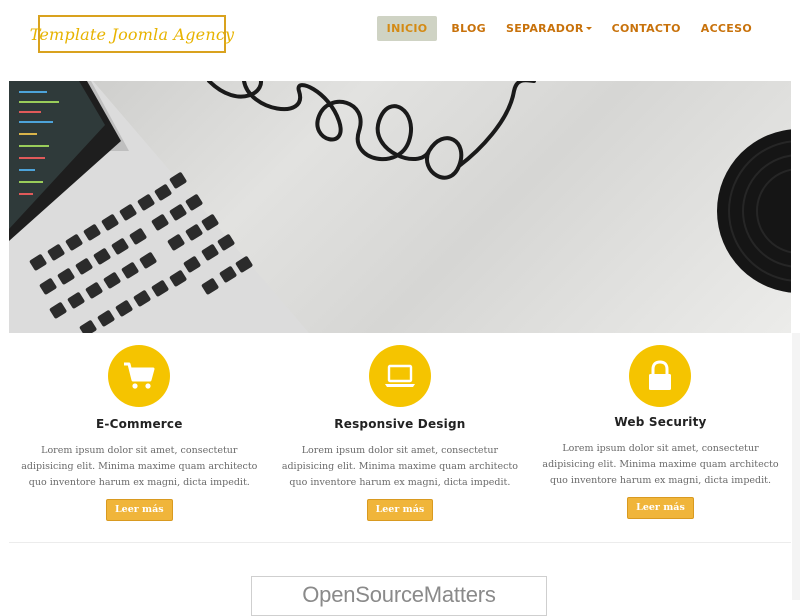 Image resolution: width=800 pixels, height=616 pixels. What do you see at coordinates (588, 28) in the screenshot?
I see `caret-down-icon` at bounding box center [588, 28].